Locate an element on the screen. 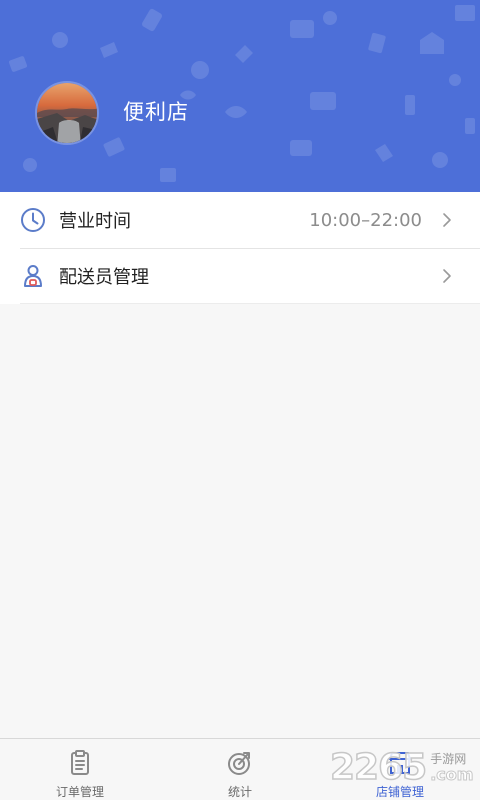 The image size is (480, 800). menu-item-courier-management: 配送员管理 is located at coordinates (240, 276).